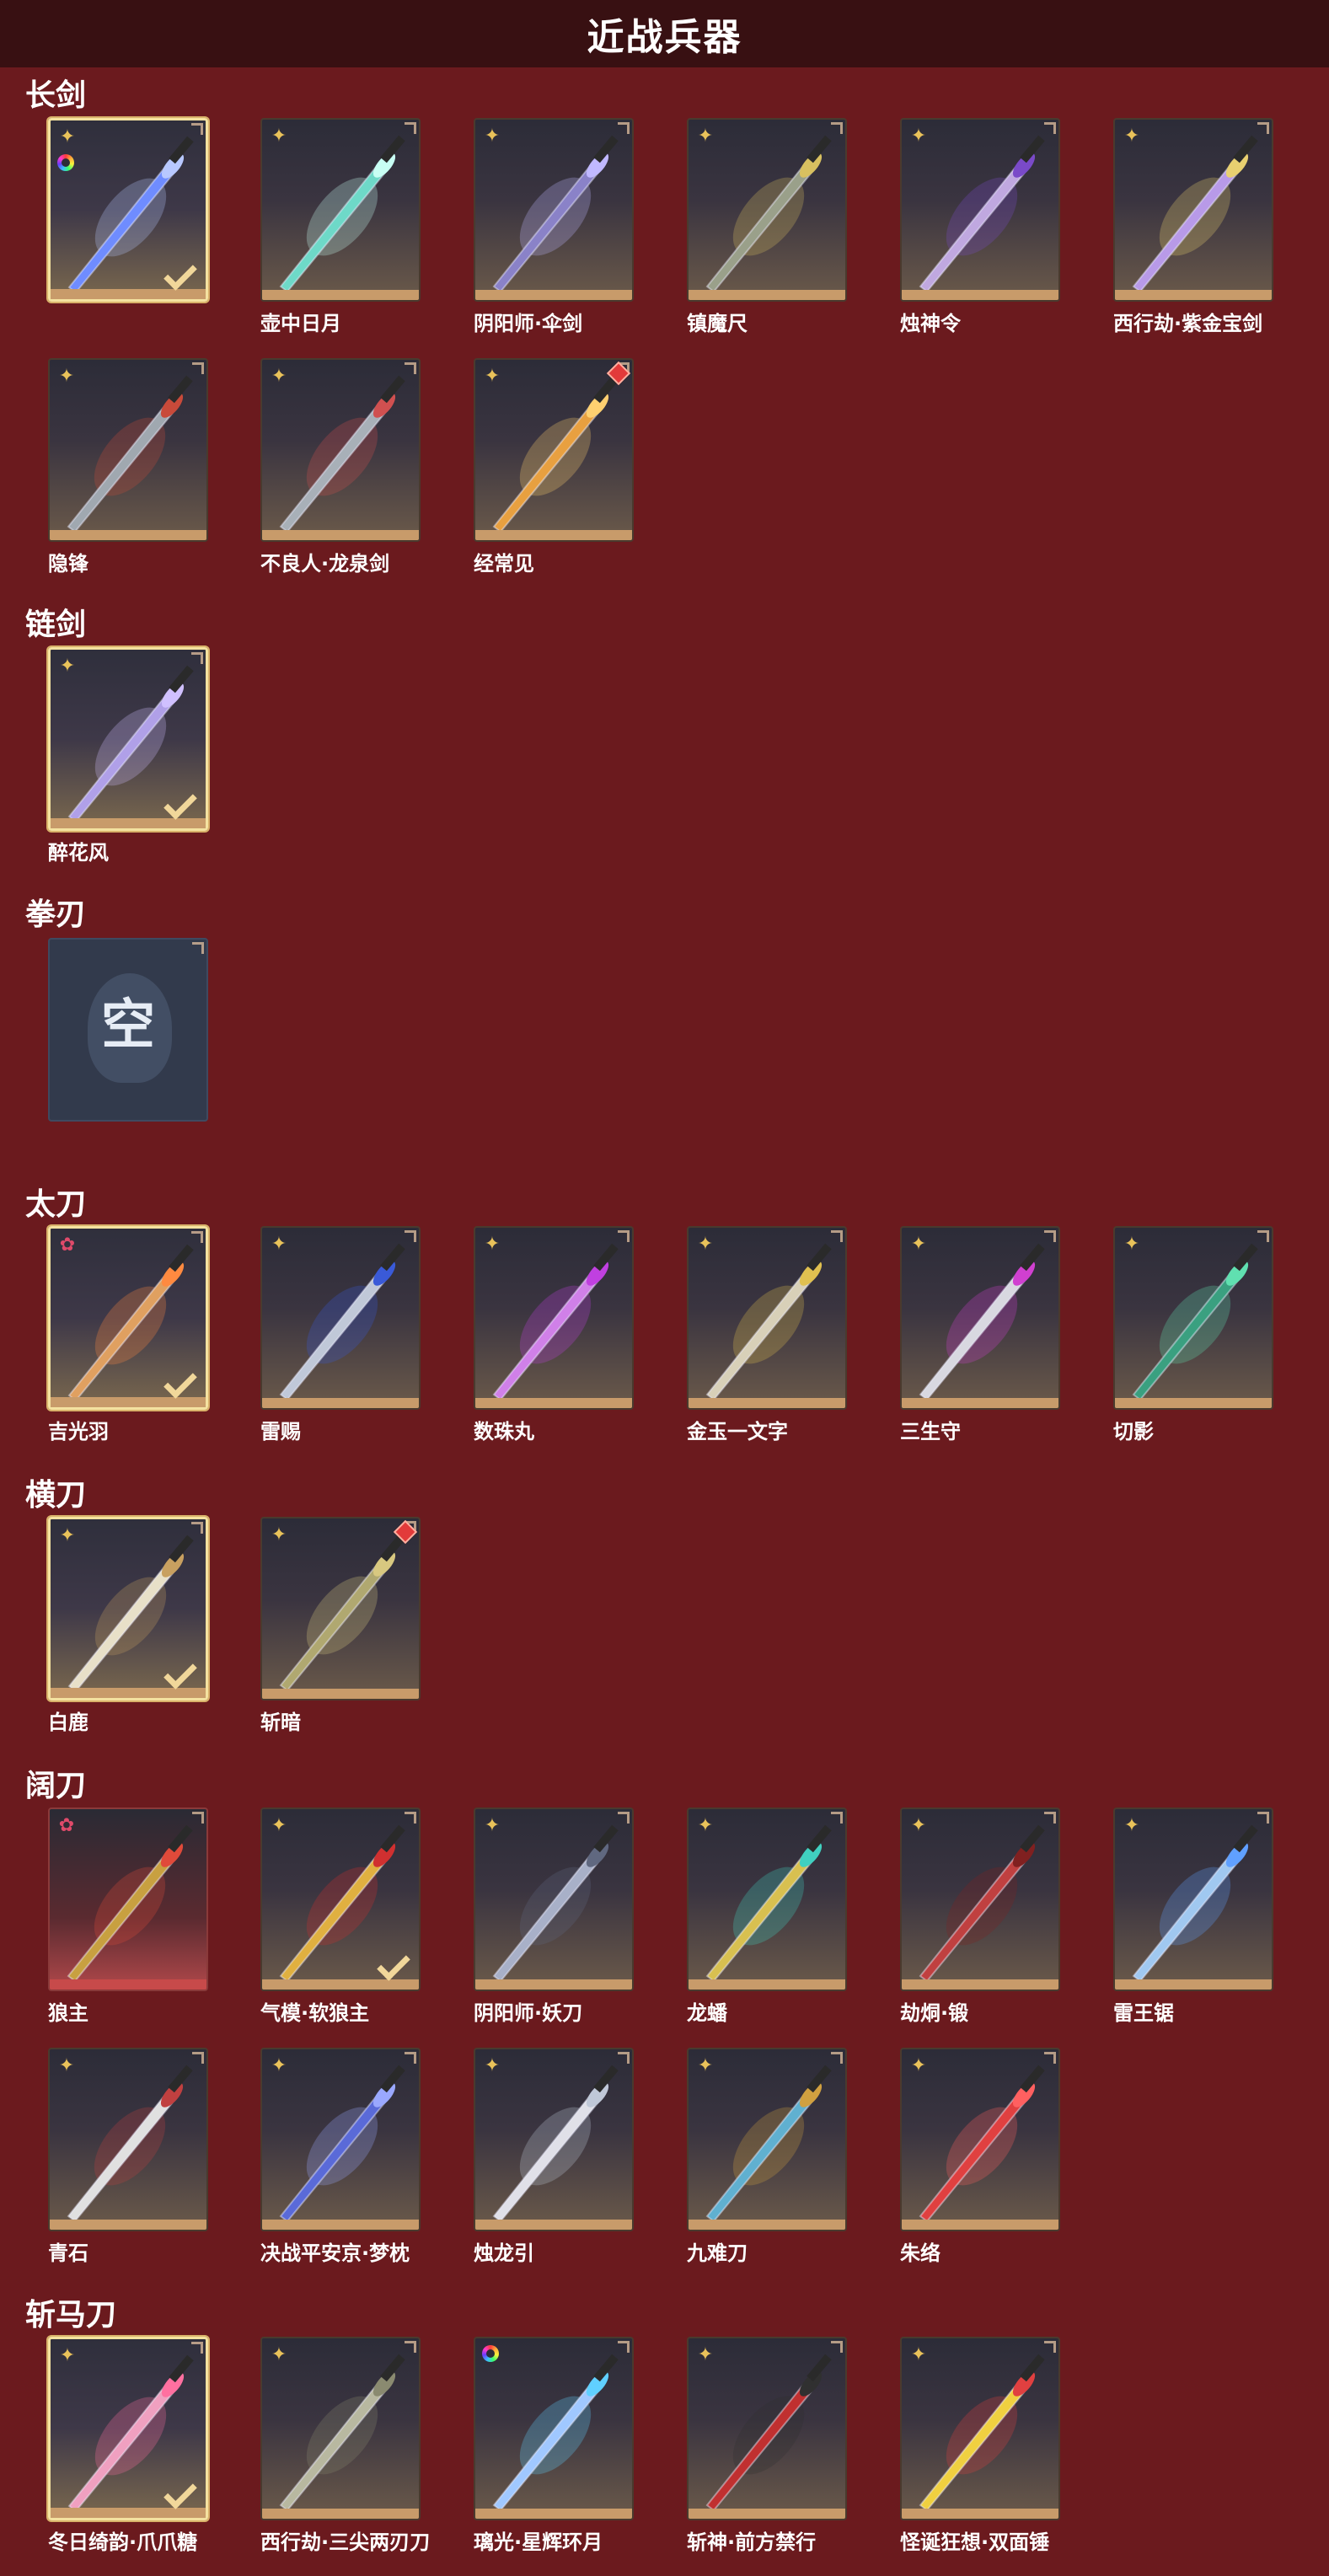 The width and height of the screenshot is (1329, 2576). I want to click on weapon-slot: ✦ 西行劫·紫金宝剑, so click(1195, 227).